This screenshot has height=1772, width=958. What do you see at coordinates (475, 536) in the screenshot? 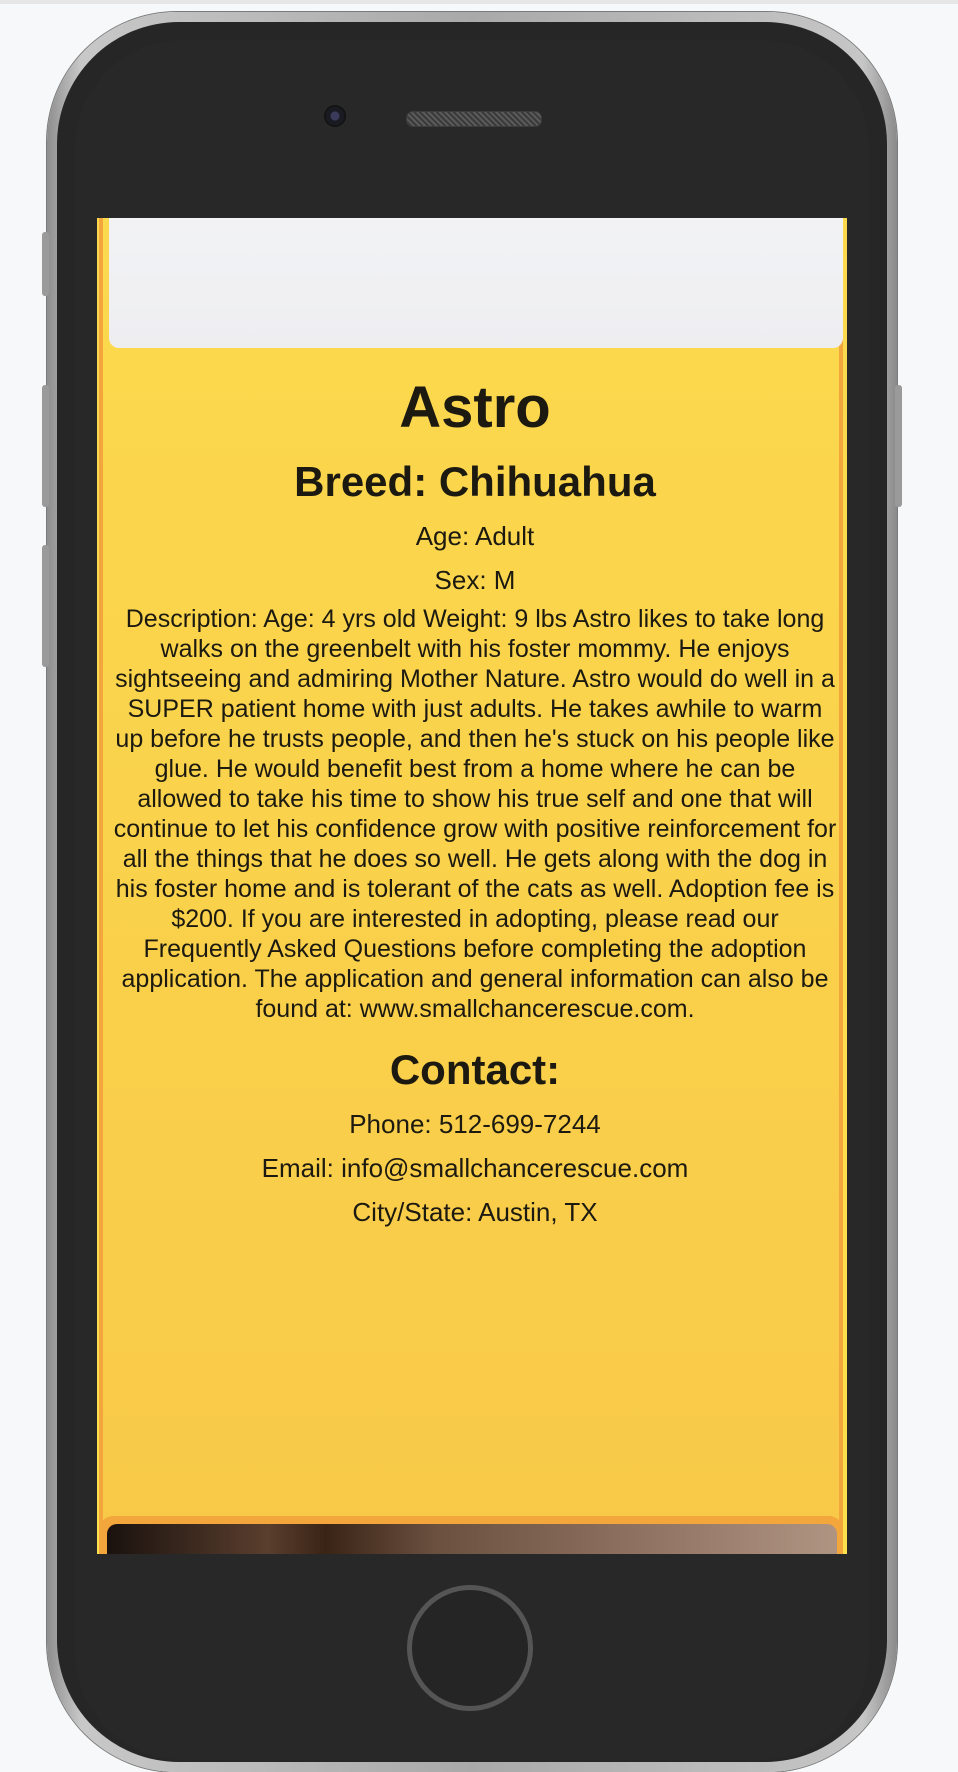
I see `pet-age: Age: Adult` at bounding box center [475, 536].